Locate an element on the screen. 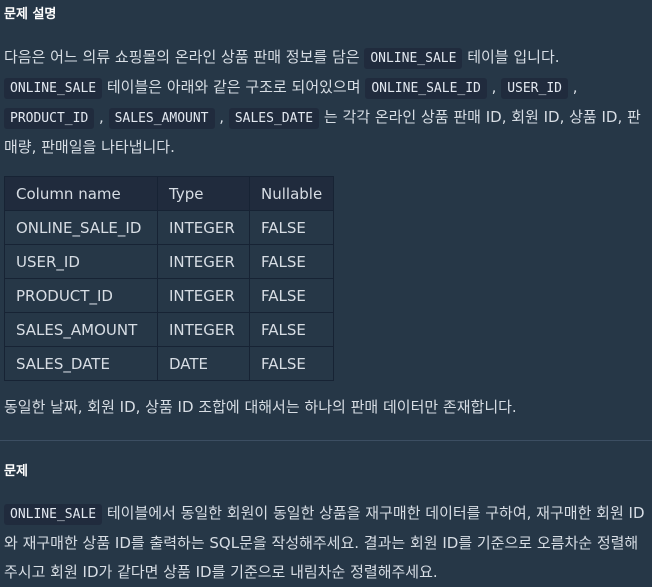 The width and height of the screenshot is (652, 587). cell-column-name: SALES_AMOUNT is located at coordinates (81, 329).